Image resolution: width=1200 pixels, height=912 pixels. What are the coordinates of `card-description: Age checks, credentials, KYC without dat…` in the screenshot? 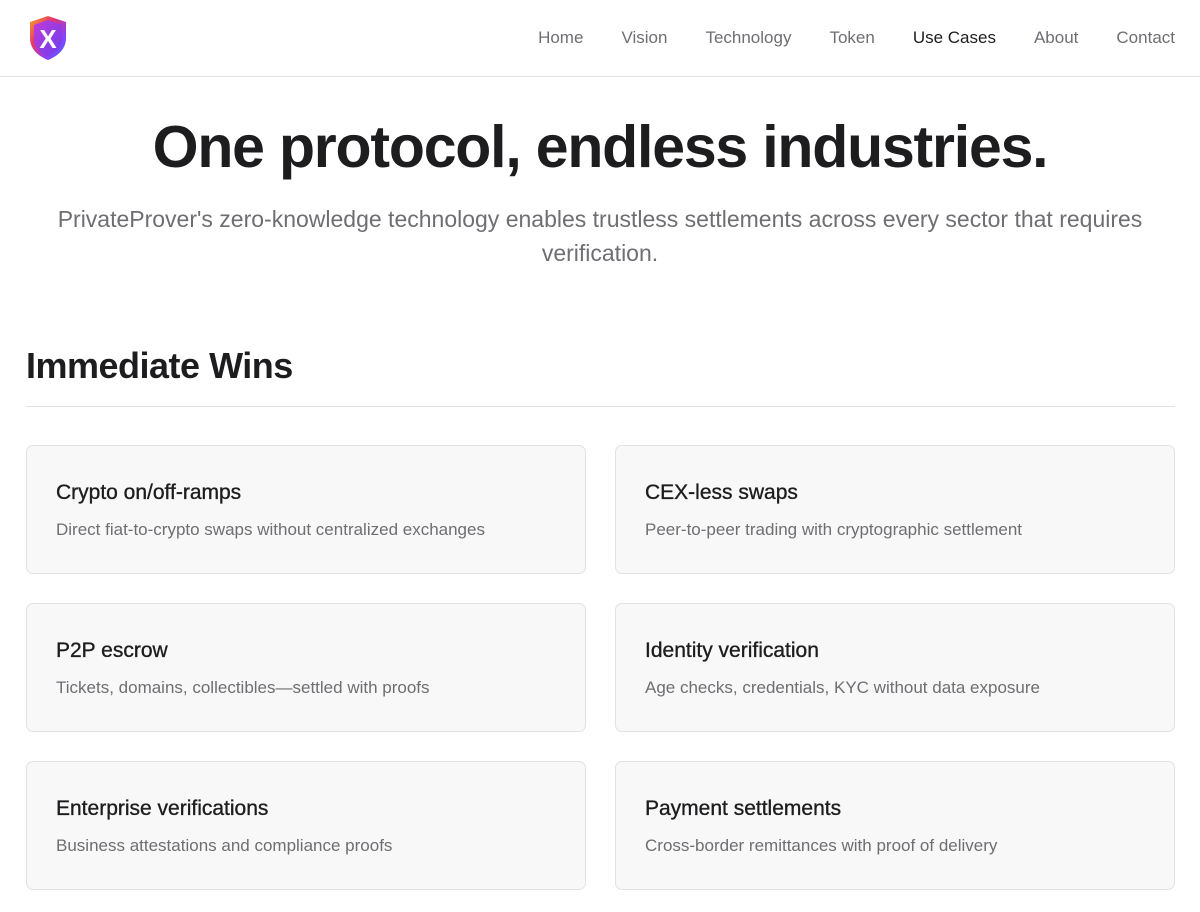 It's located at (842, 687).